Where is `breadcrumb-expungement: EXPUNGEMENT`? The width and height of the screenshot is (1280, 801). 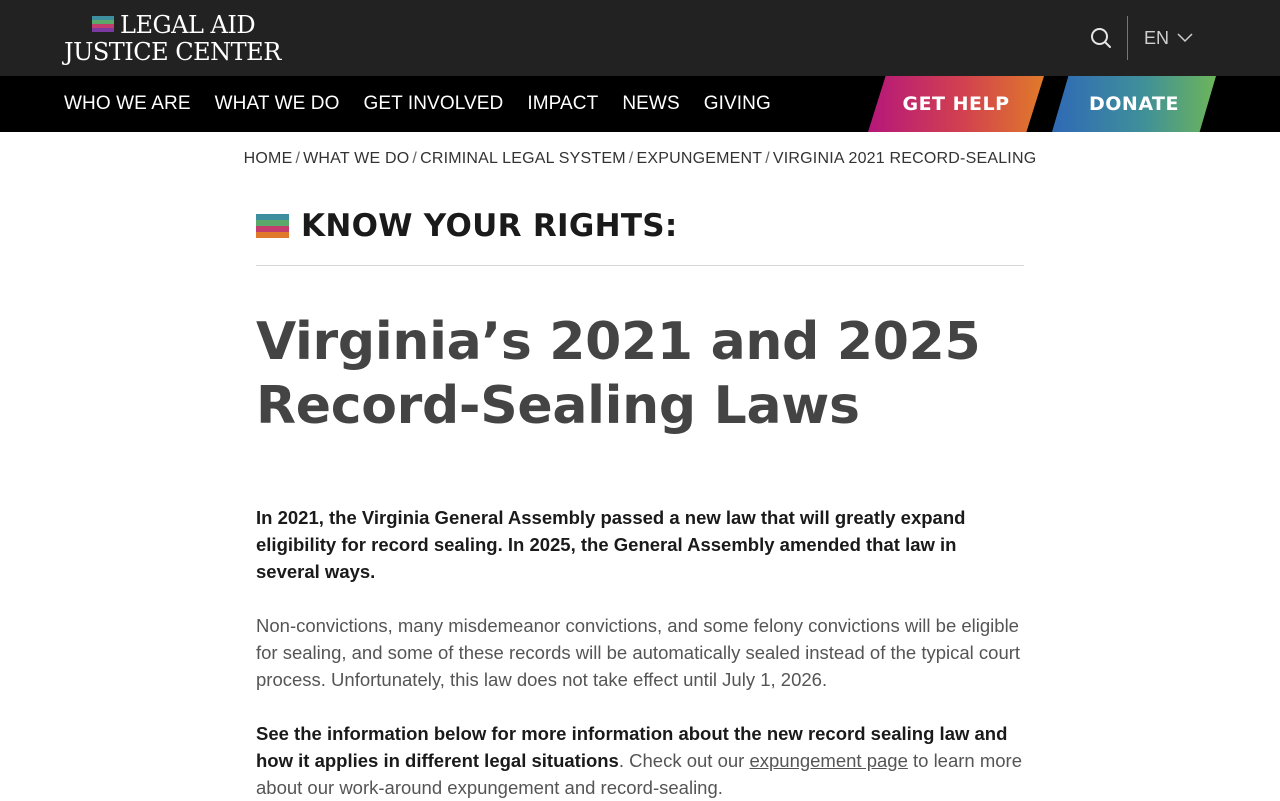 breadcrumb-expungement: EXPUNGEMENT is located at coordinates (699, 158).